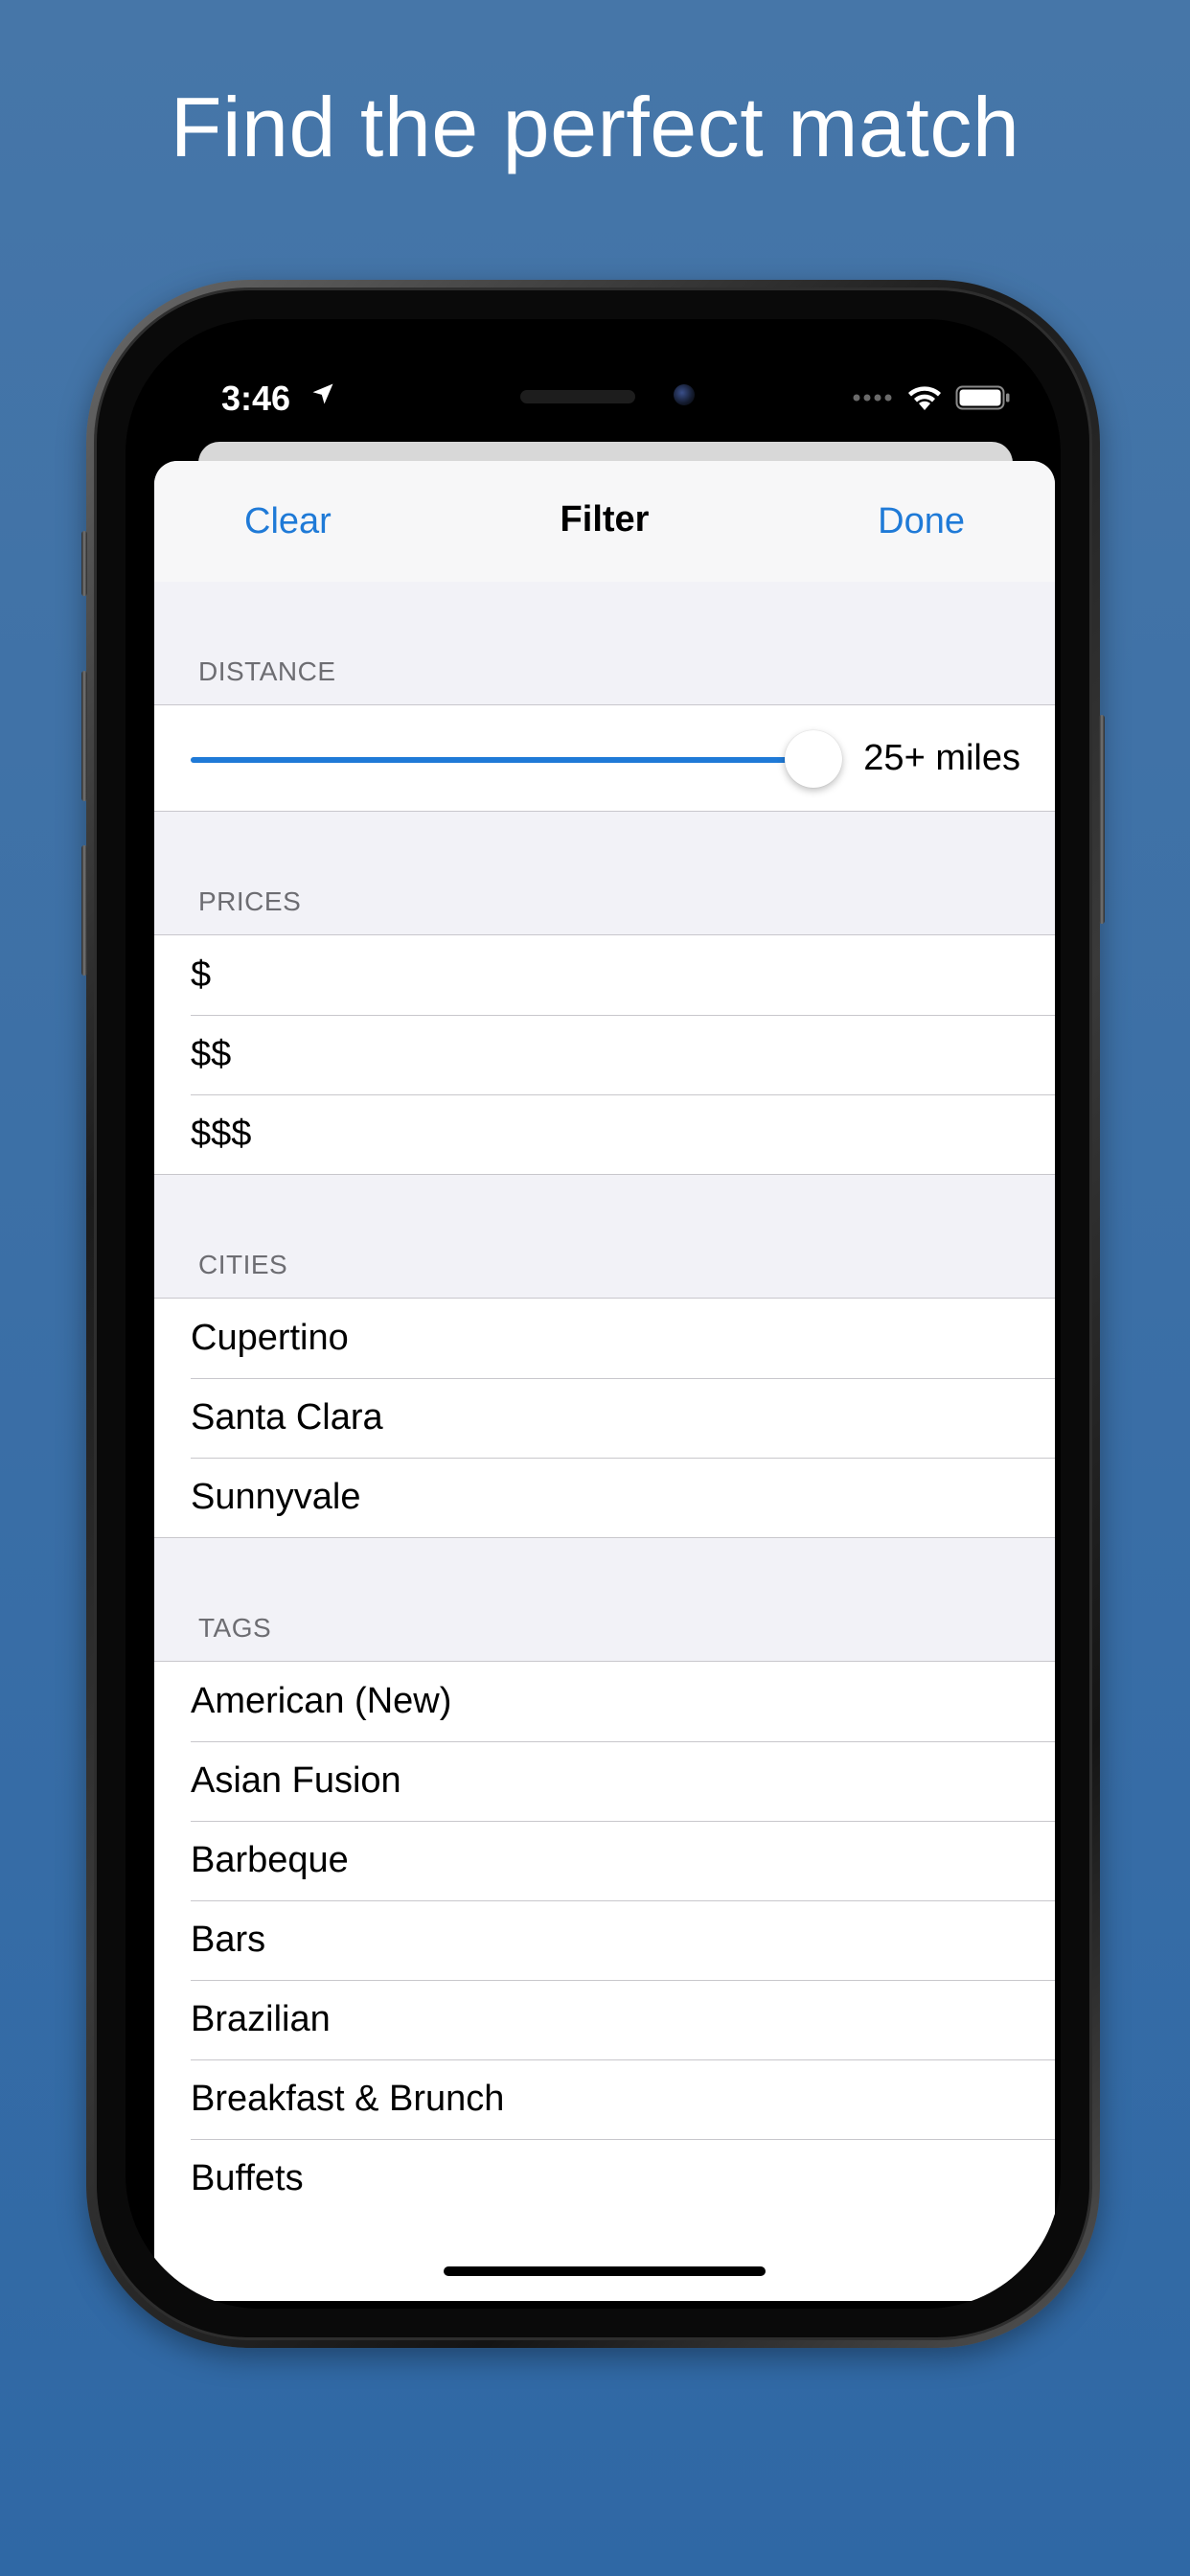 The width and height of the screenshot is (1190, 2576). Describe the element at coordinates (605, 2271) in the screenshot. I see `home-indicator` at that location.